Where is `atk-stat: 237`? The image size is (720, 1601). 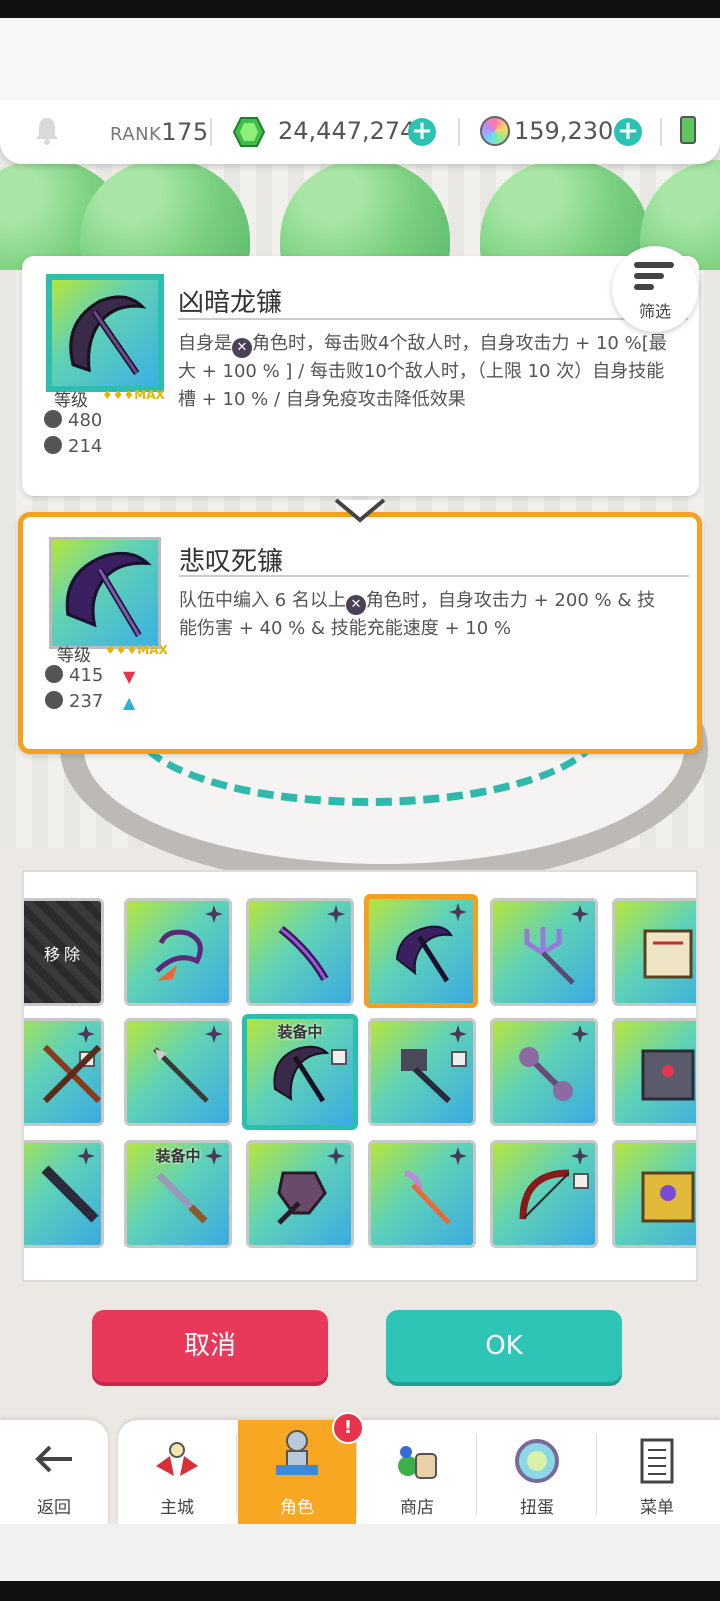 atk-stat: 237 is located at coordinates (74, 701).